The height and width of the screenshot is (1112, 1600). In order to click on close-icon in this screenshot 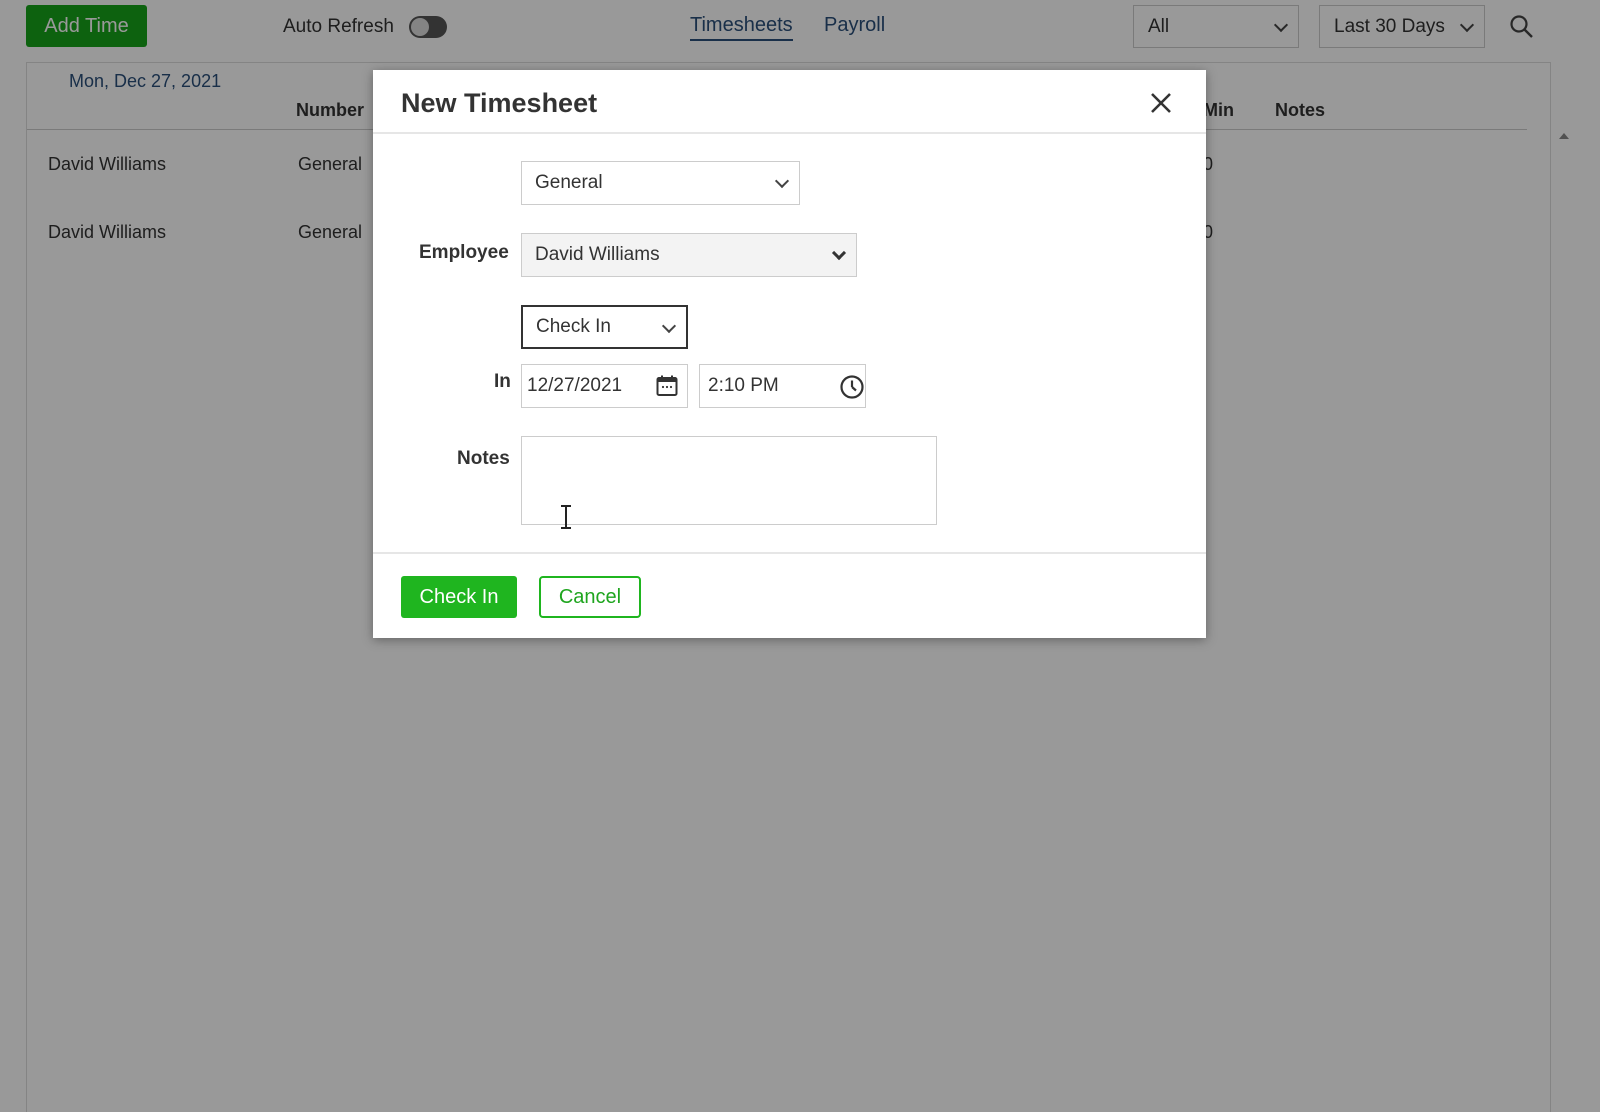, I will do `click(1161, 103)`.